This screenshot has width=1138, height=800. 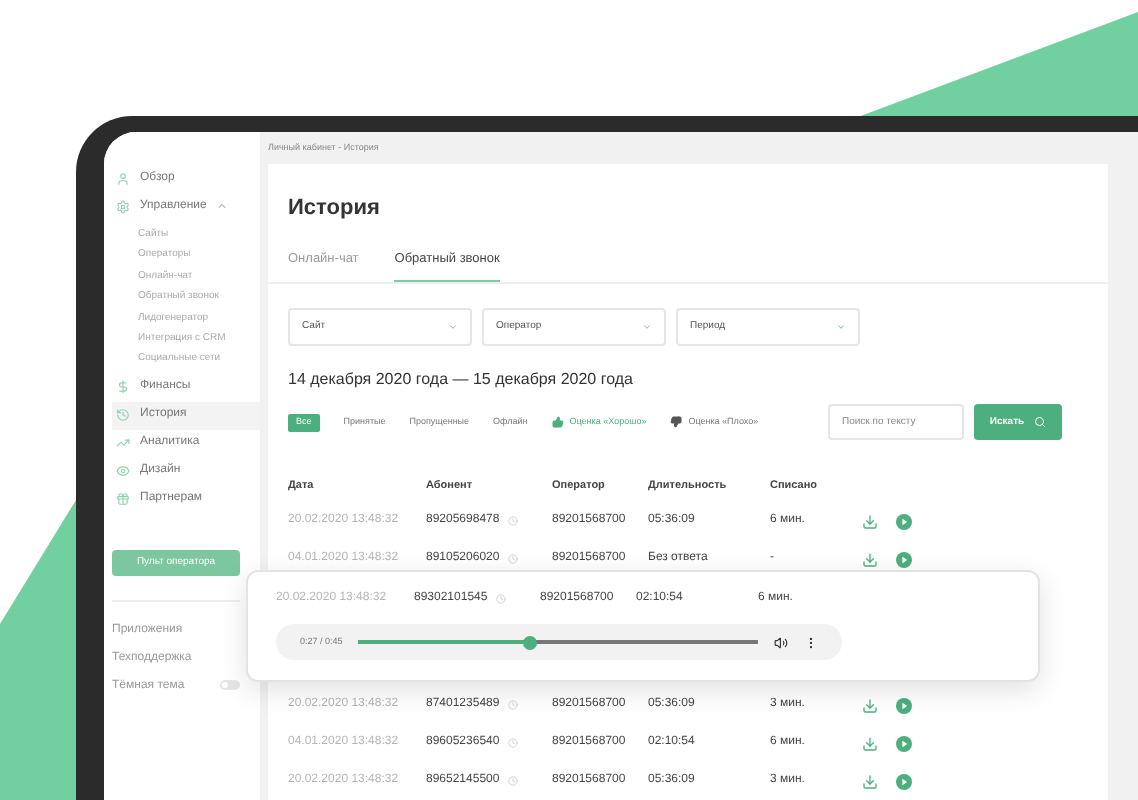 What do you see at coordinates (811, 642) in the screenshot?
I see `more-icon` at bounding box center [811, 642].